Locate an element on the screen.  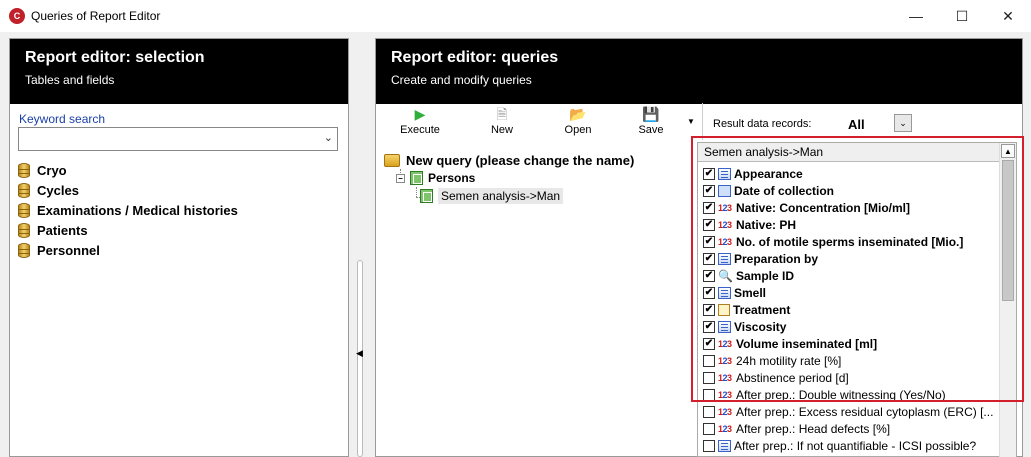
field-row: ✔ Appearance is located at coordinates (753, 173).